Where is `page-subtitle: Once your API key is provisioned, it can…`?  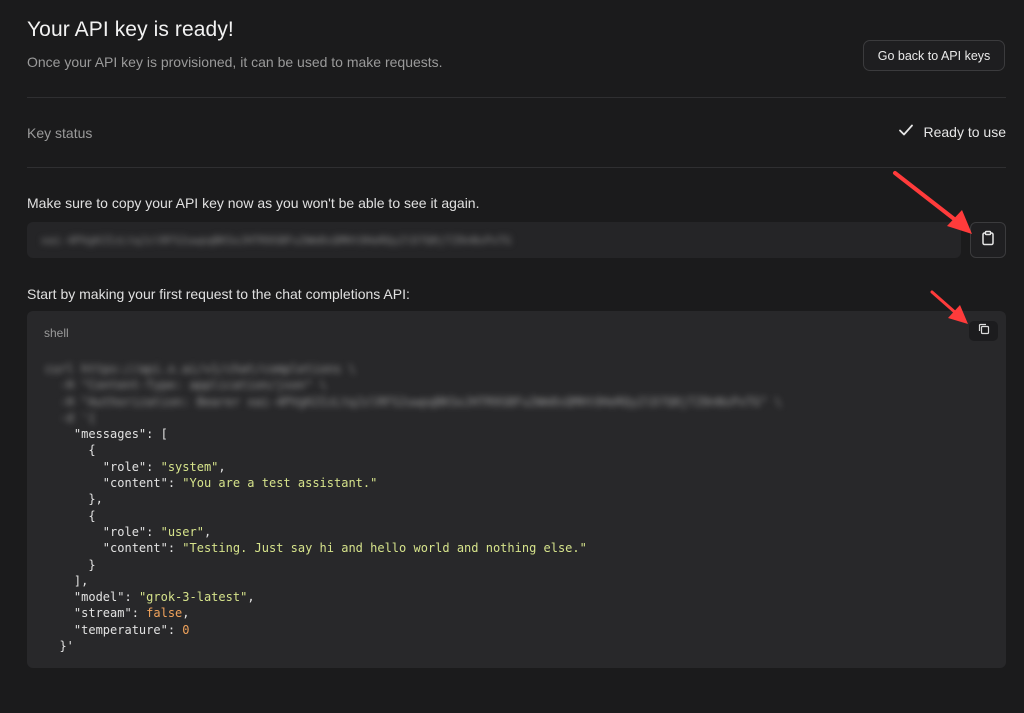
page-subtitle: Once your API key is provisioned, it can… is located at coordinates (235, 62).